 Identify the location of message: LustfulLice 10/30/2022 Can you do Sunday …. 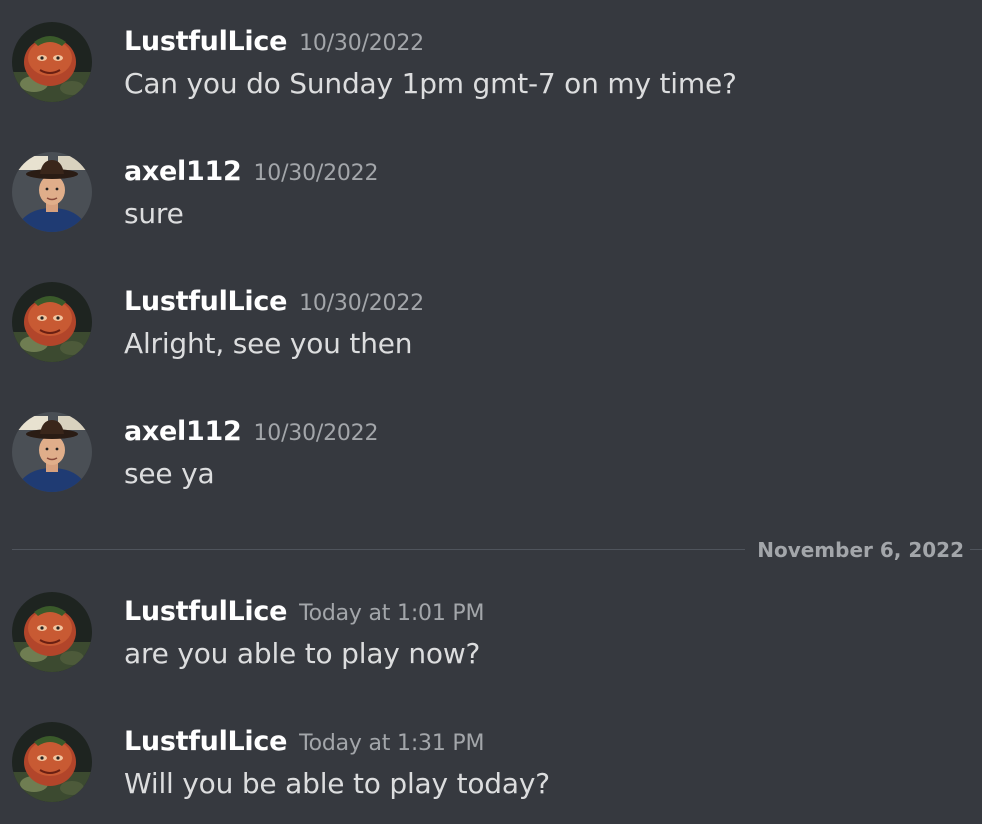
(491, 72).